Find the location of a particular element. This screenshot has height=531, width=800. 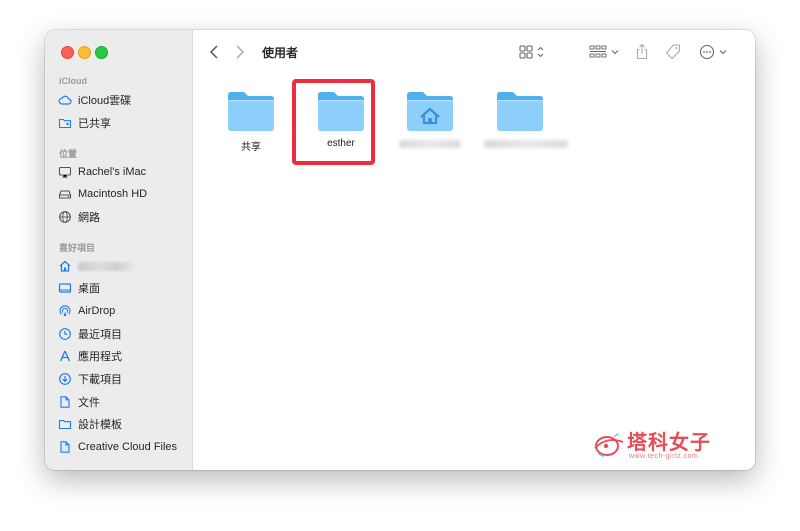

sidebar-item-label: Macintosh HD is located at coordinates (113, 194).